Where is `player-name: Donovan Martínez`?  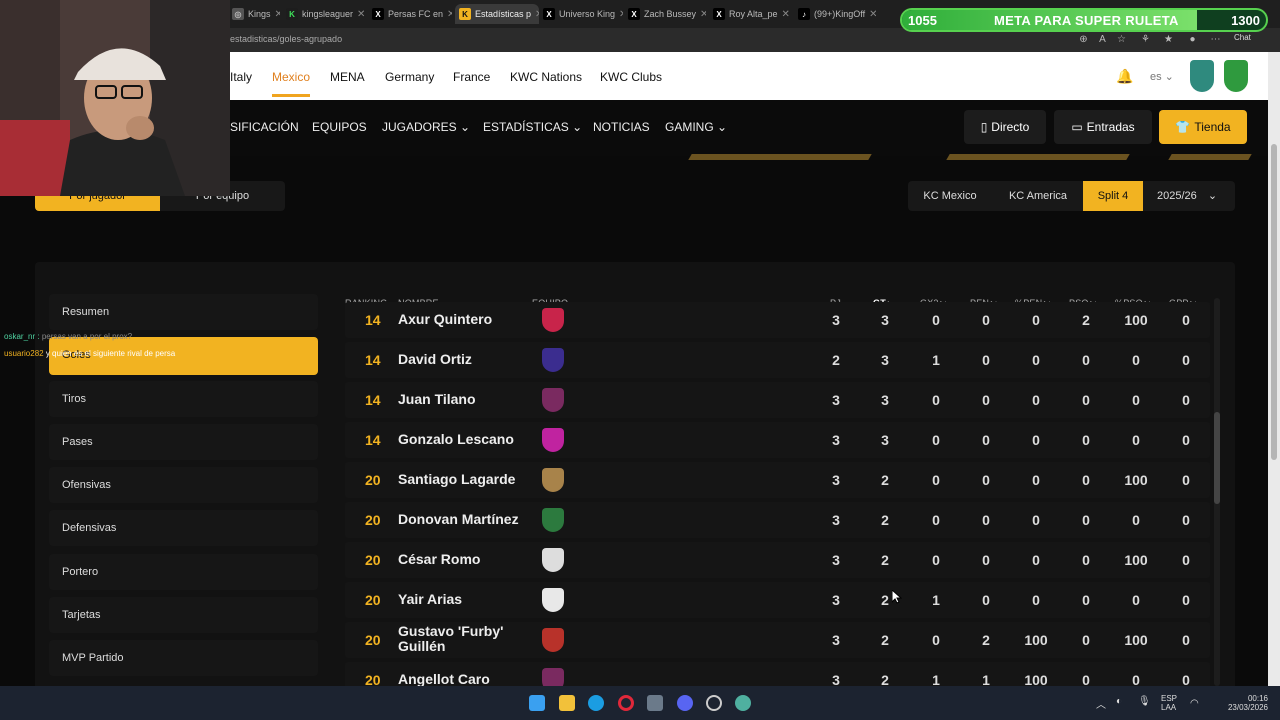
player-name: Donovan Martínez is located at coordinates (465, 519).